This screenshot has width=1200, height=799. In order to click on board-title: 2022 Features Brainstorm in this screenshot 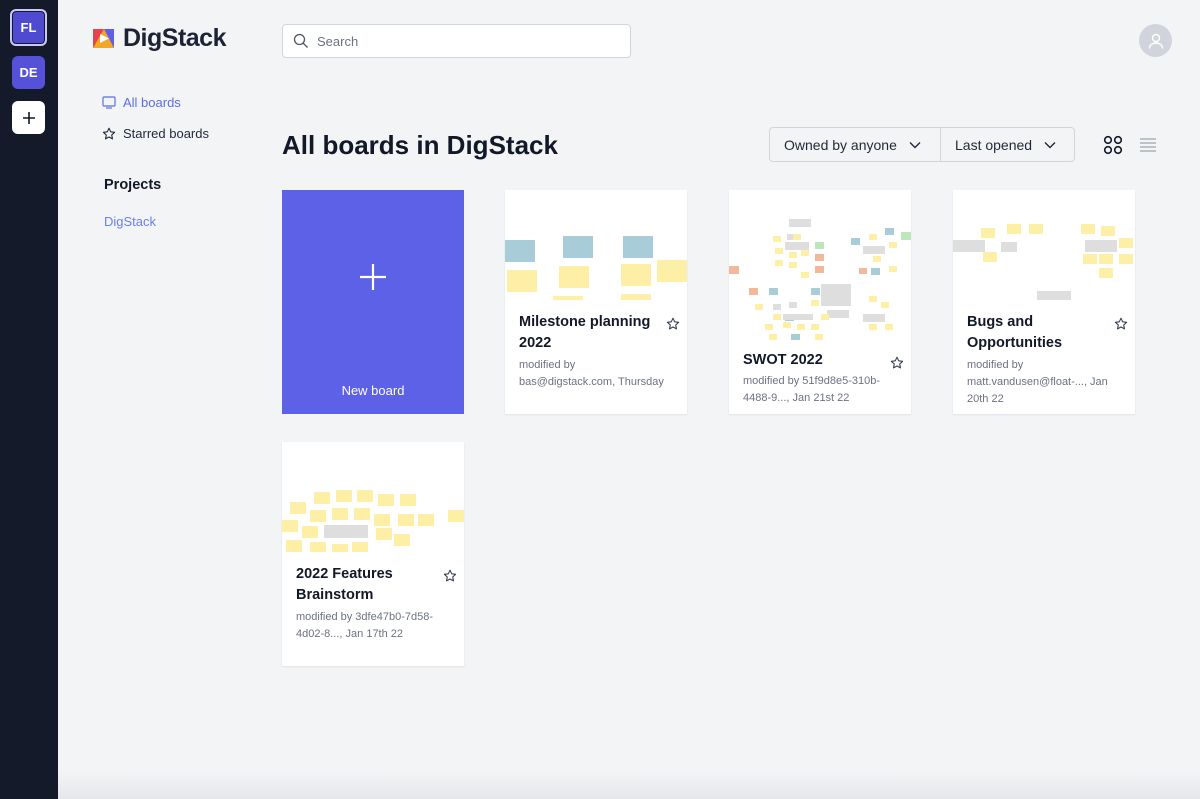, I will do `click(344, 584)`.